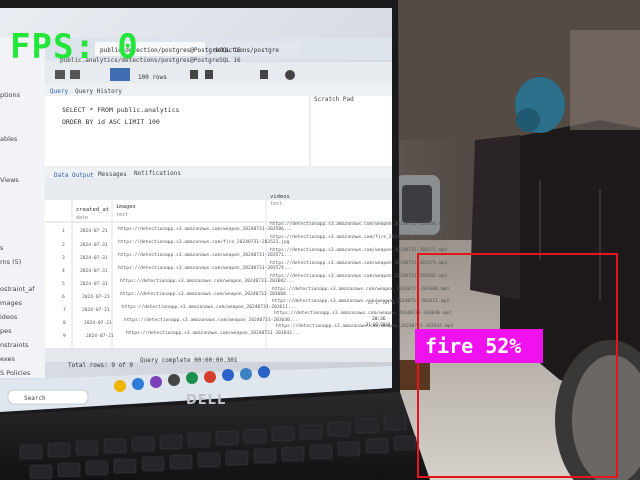 The height and width of the screenshot is (480, 640). Describe the element at coordinates (111, 122) in the screenshot. I see `sql-line-2: ORDER BY id ASC LIMIT 100` at that location.